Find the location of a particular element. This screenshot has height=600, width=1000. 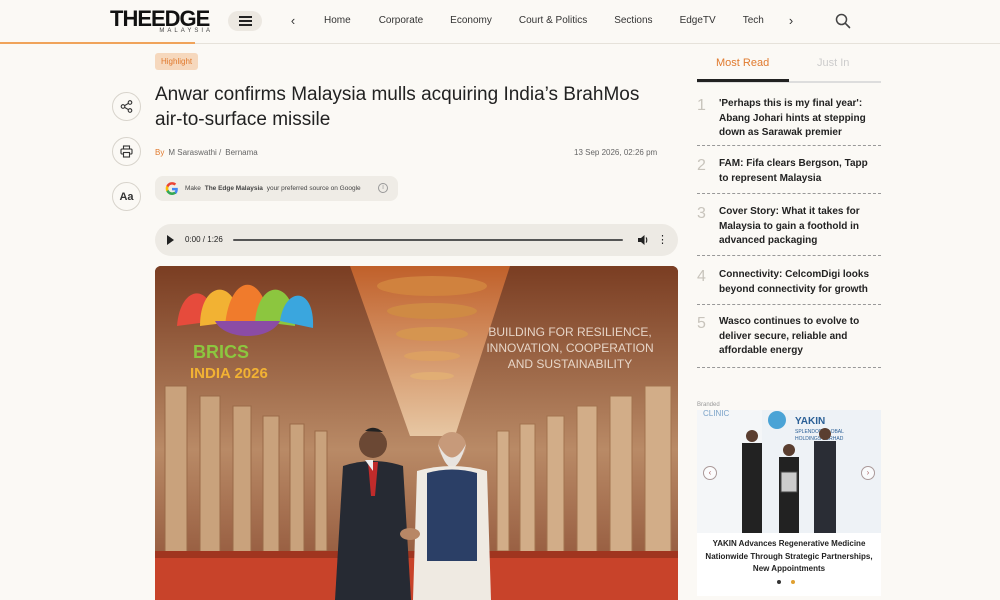

printer-icon is located at coordinates (126, 151).